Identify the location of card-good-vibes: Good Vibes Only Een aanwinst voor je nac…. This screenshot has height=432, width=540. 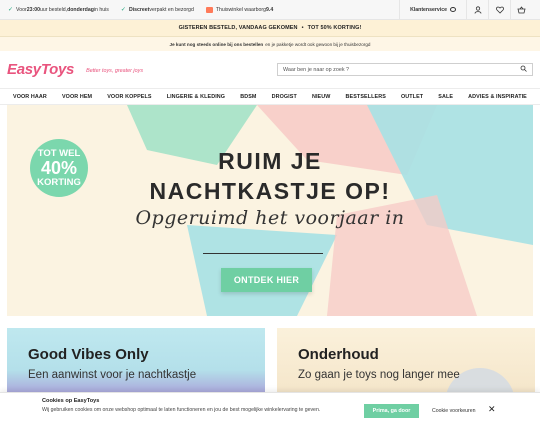
(136, 363).